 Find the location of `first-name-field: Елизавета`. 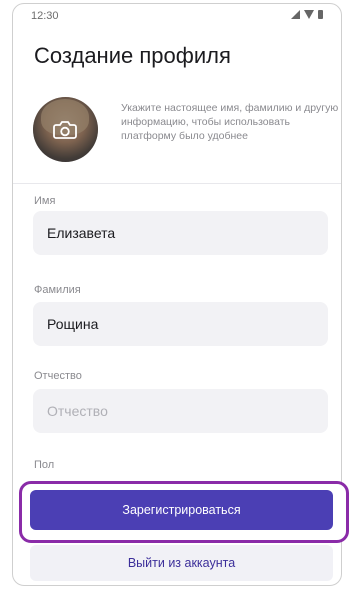

first-name-field: Елизавета is located at coordinates (180, 233).